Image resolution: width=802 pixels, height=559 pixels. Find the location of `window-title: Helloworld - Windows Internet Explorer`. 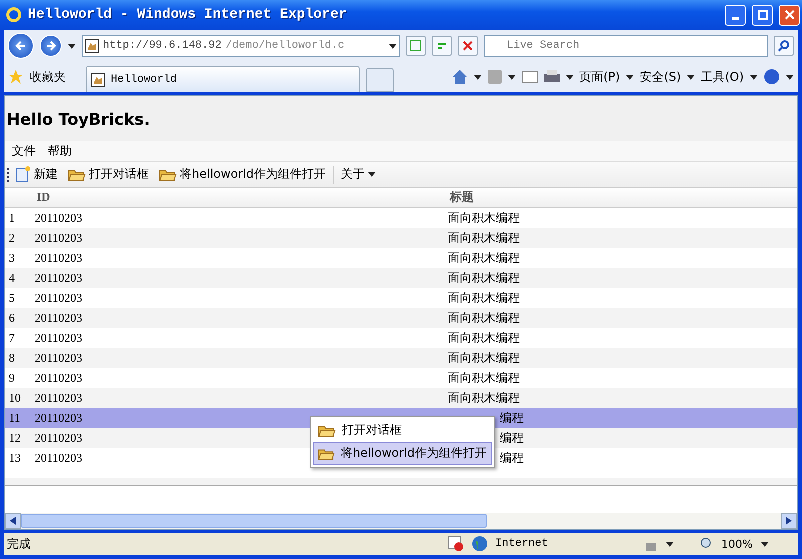

window-title: Helloworld - Windows Internet Explorer is located at coordinates (188, 15).